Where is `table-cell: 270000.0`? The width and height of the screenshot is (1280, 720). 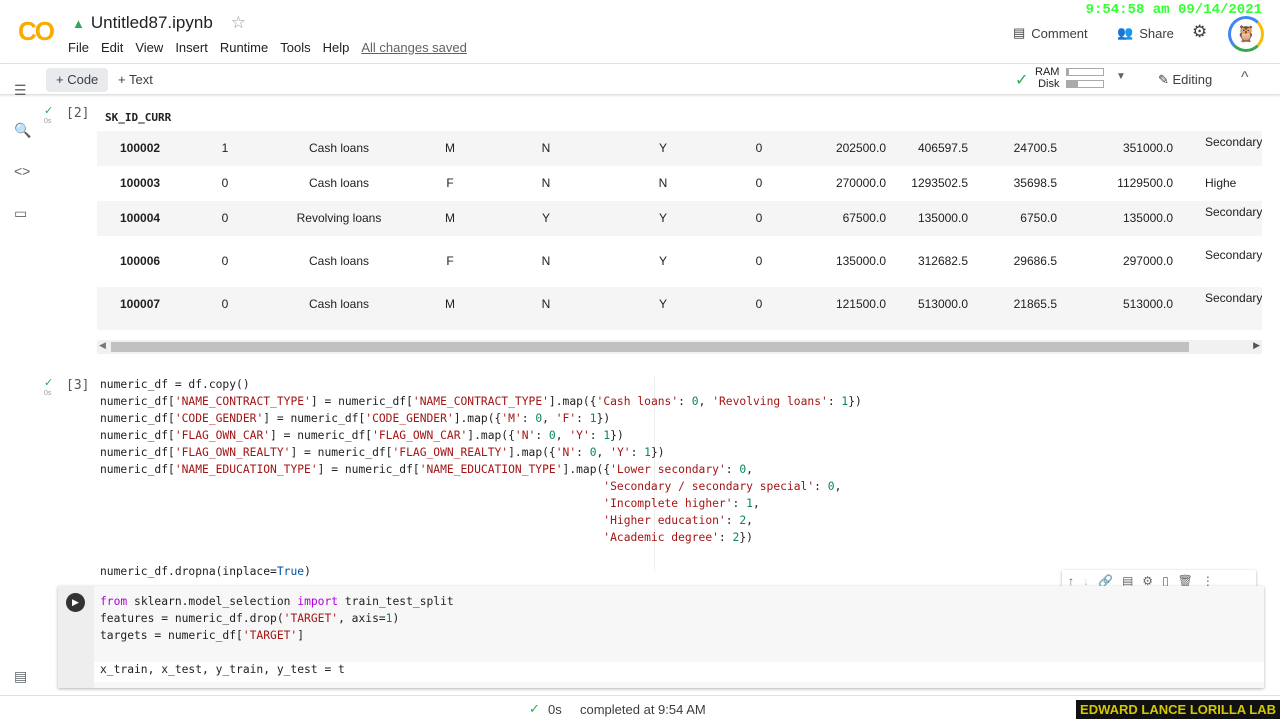
table-cell: 270000.0 is located at coordinates (860, 183).